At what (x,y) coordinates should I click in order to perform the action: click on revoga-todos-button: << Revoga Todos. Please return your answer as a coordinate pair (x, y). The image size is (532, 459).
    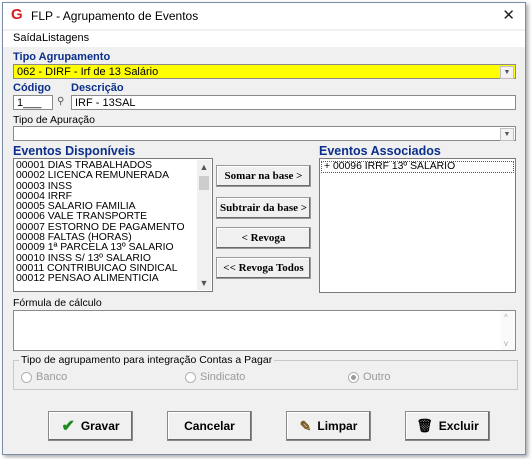
    Looking at the image, I should click on (263, 268).